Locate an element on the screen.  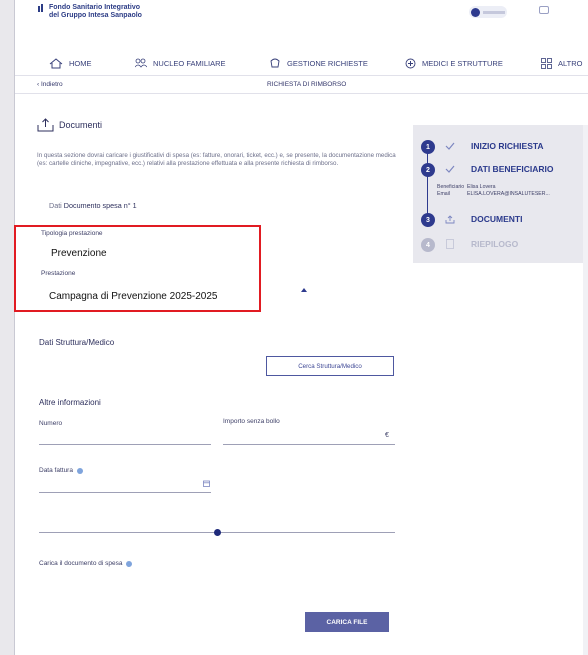
sub-header: ‹ Indietro RICHIESTA DI RIMBORSO is located at coordinates (301, 85).